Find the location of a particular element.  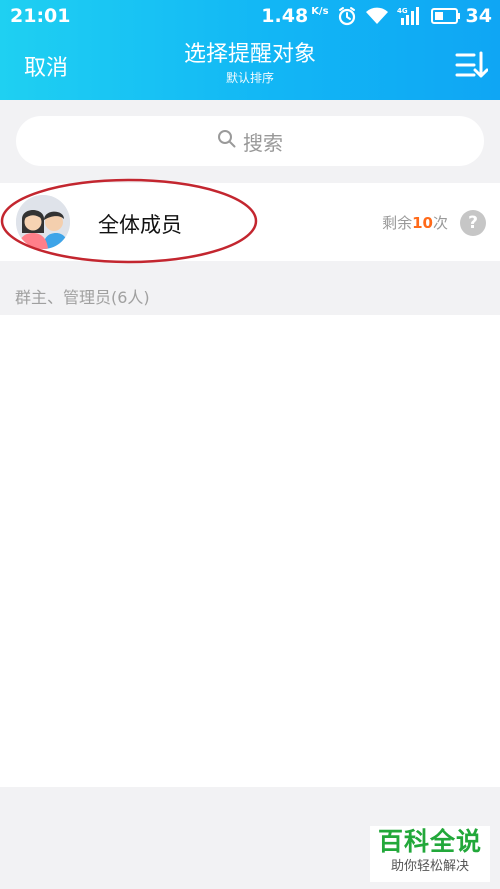

network-speed-value: 1.48 is located at coordinates (285, 16).